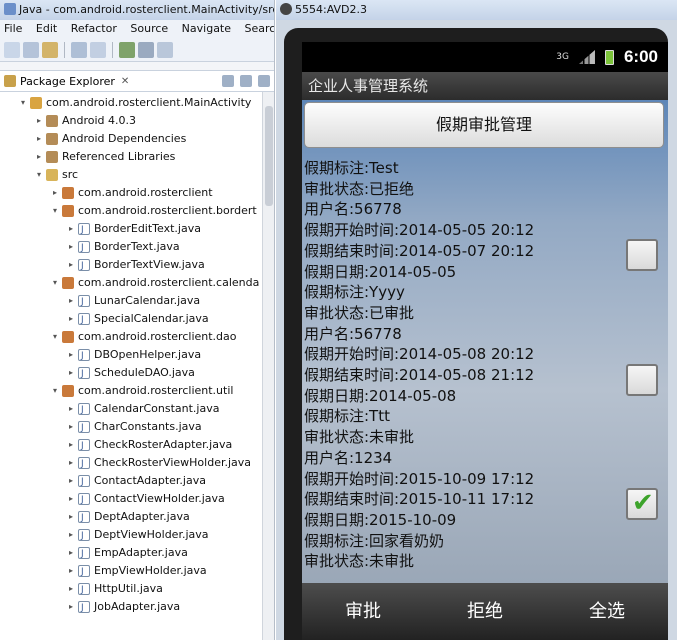  Describe the element at coordinates (137, 157) in the screenshot. I see `tree-item: ▸ Referenced Libraries` at that location.